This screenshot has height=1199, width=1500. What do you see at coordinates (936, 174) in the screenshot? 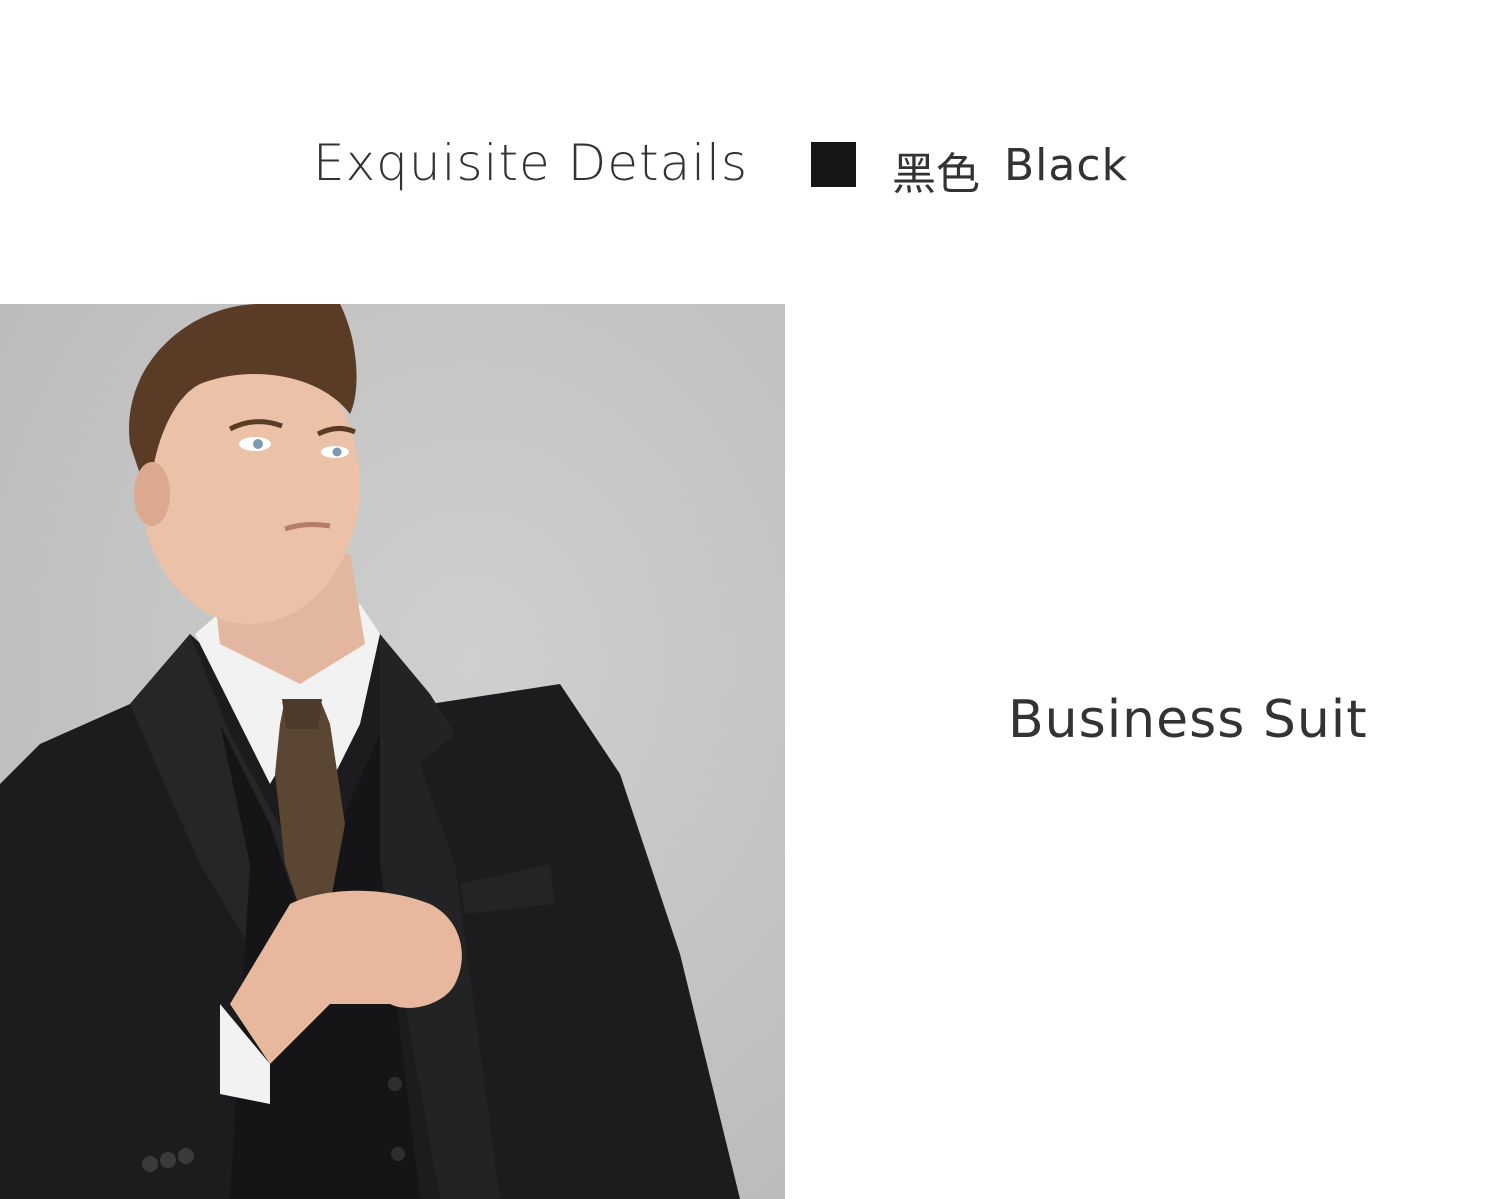
I see `color-name-chinese: 黑色` at bounding box center [936, 174].